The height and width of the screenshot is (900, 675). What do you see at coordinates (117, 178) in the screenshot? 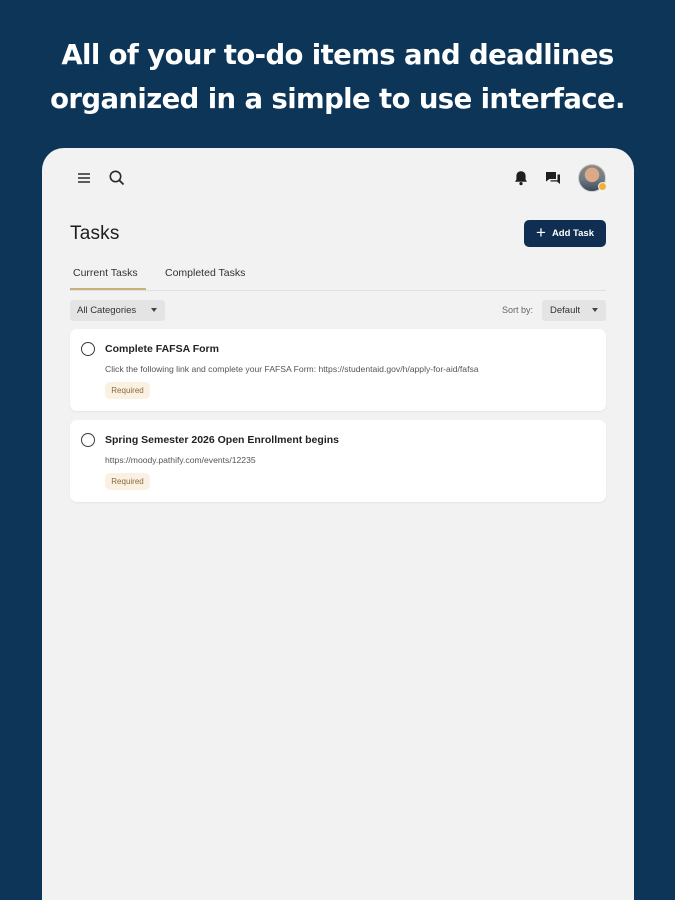
I see `search-icon` at bounding box center [117, 178].